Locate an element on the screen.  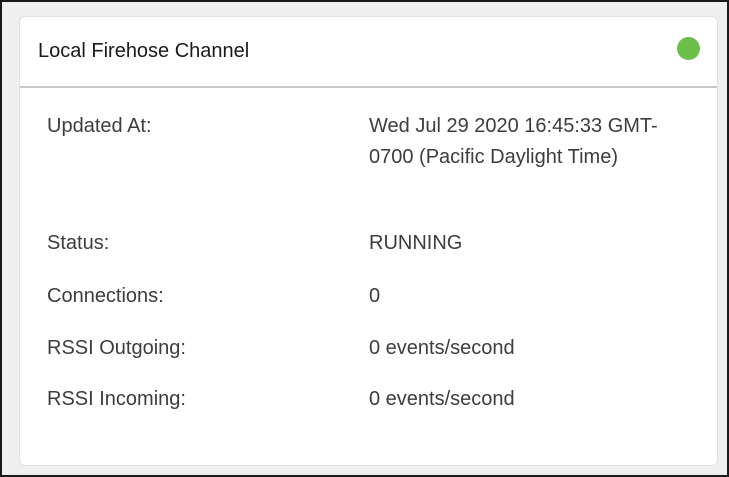
rssi-outgoing-label: RSSI Outgoing: is located at coordinates (116, 348).